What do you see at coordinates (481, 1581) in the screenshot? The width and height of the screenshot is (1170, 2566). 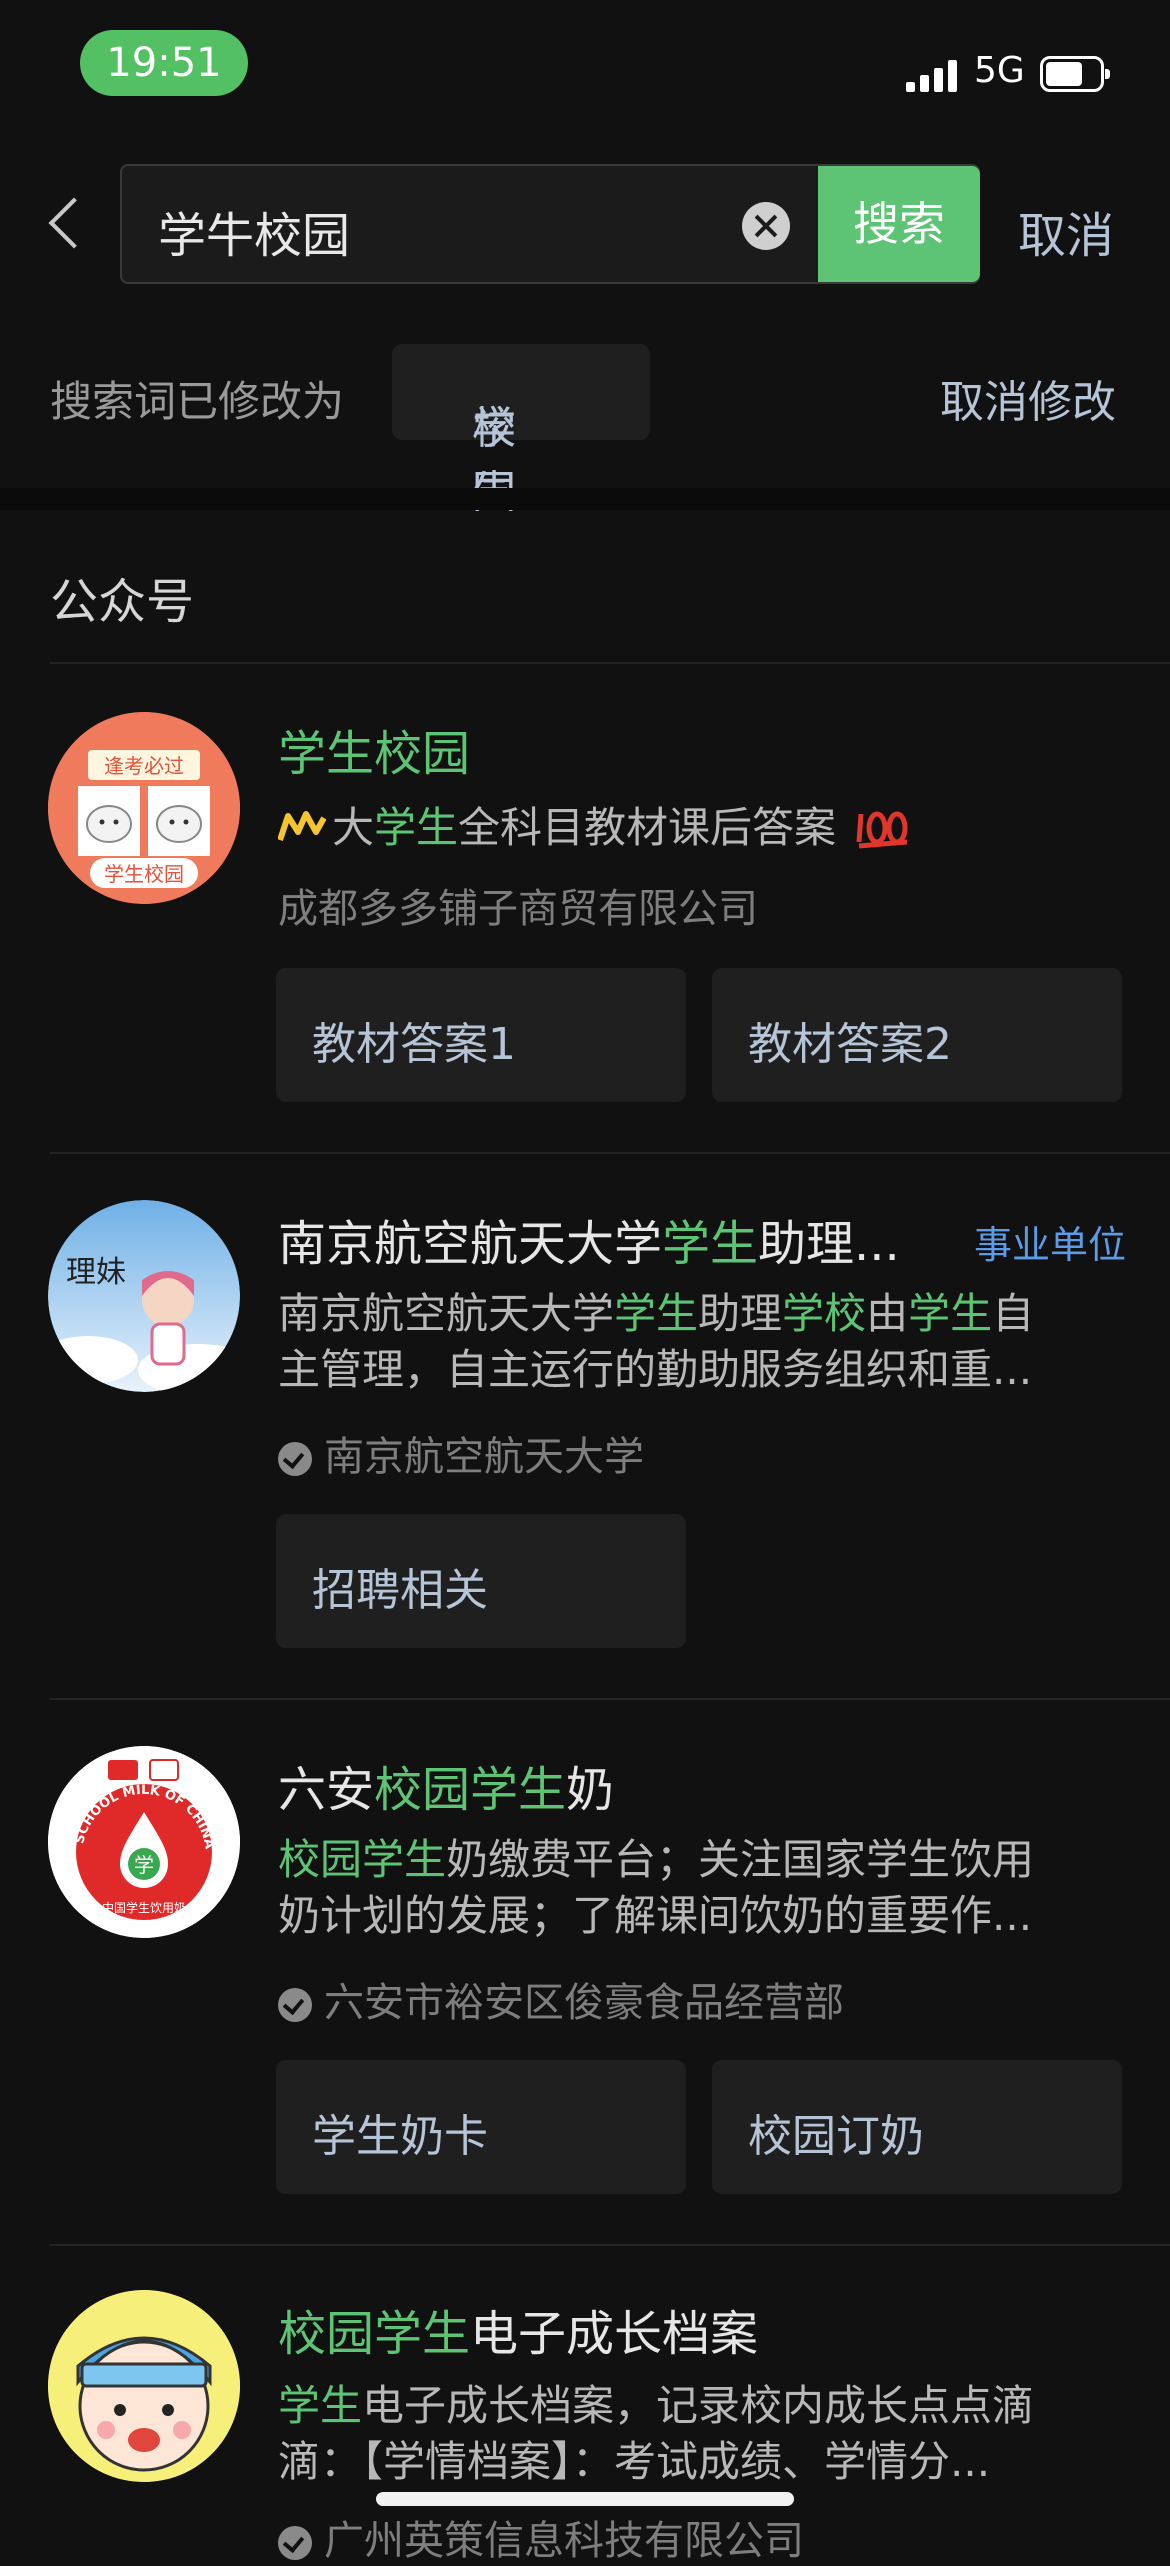 I see `quick-link-chip: 招聘相关` at bounding box center [481, 1581].